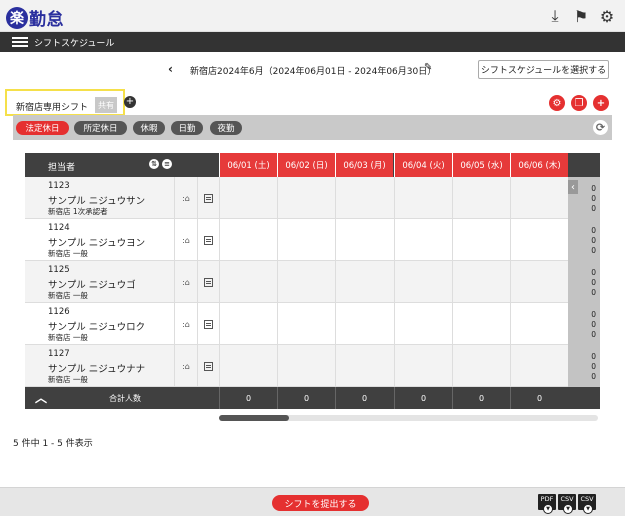 This screenshot has height=516, width=625. Describe the element at coordinates (74, 44) in the screenshot. I see `page-title: シフトスケジュール` at that location.